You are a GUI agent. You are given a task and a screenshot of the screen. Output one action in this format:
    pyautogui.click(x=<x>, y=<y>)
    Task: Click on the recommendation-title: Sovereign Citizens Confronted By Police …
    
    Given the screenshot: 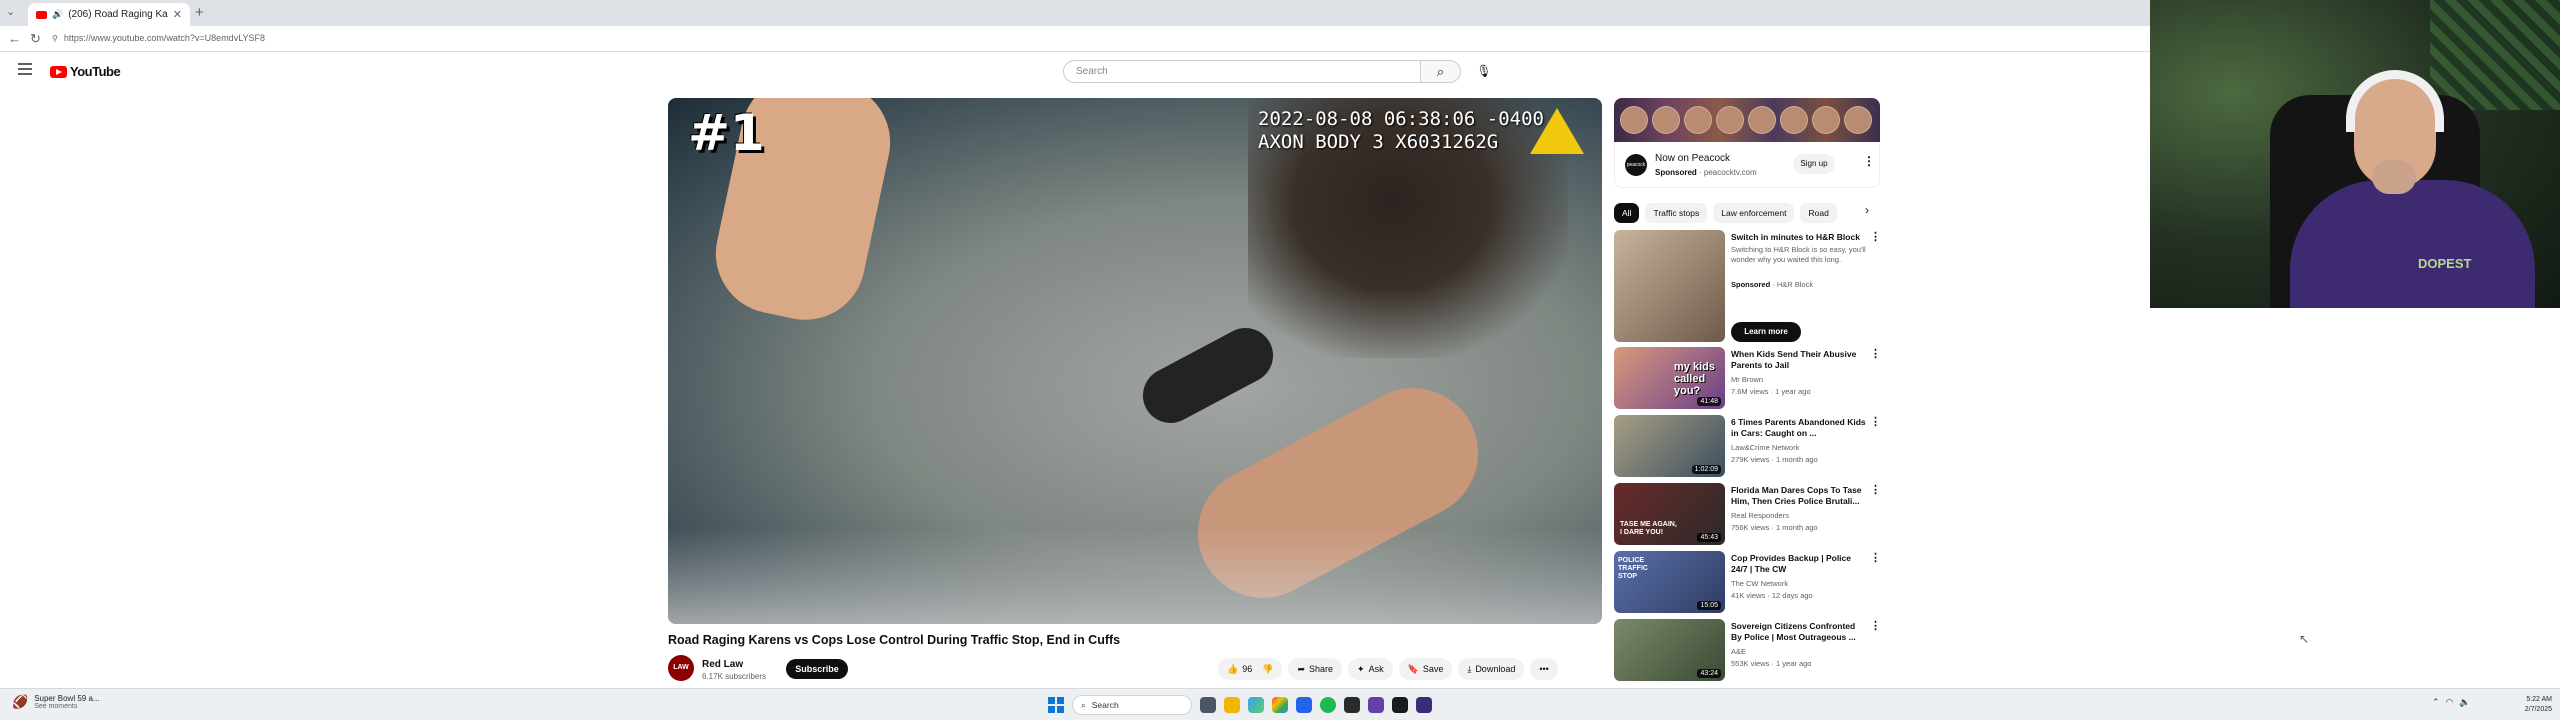 What is the action you would take?
    pyautogui.click(x=1798, y=632)
    